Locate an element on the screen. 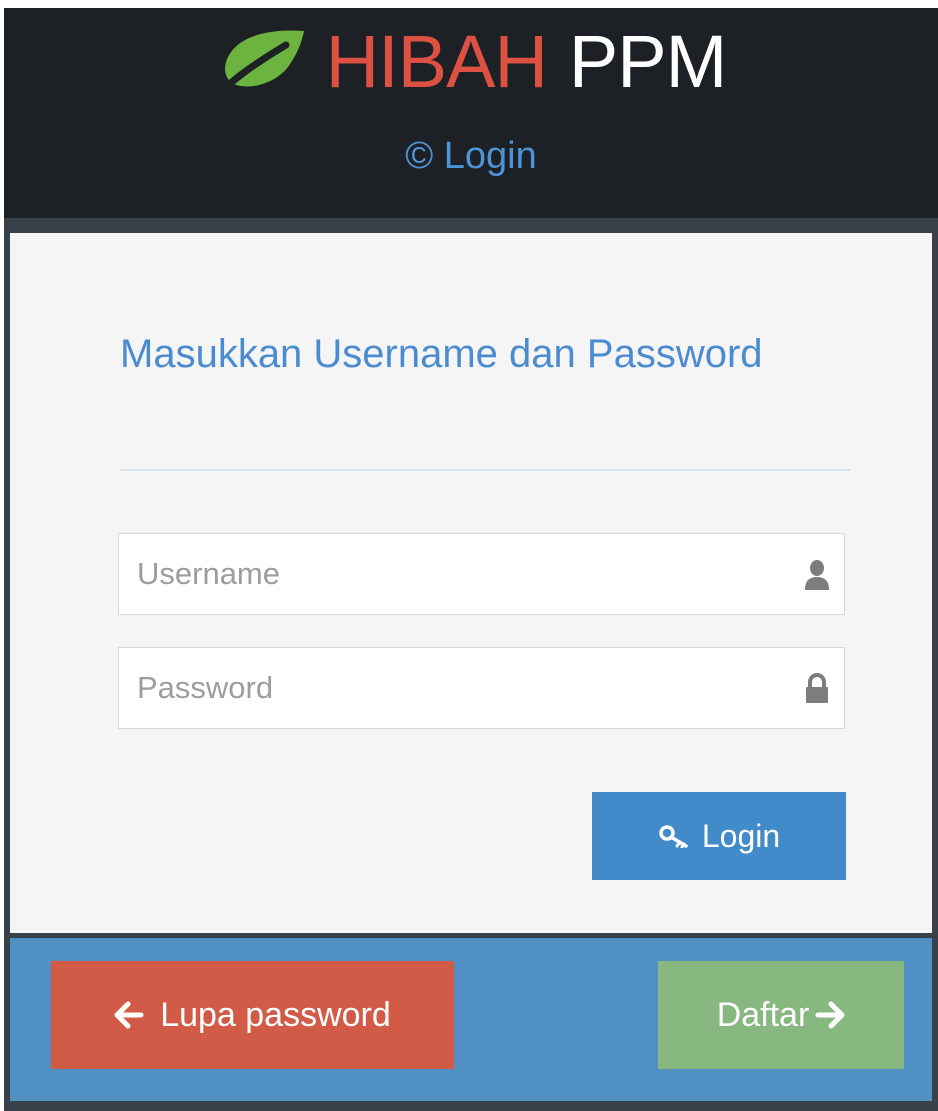 The height and width of the screenshot is (1111, 938). login-button-label: Login is located at coordinates (741, 835).